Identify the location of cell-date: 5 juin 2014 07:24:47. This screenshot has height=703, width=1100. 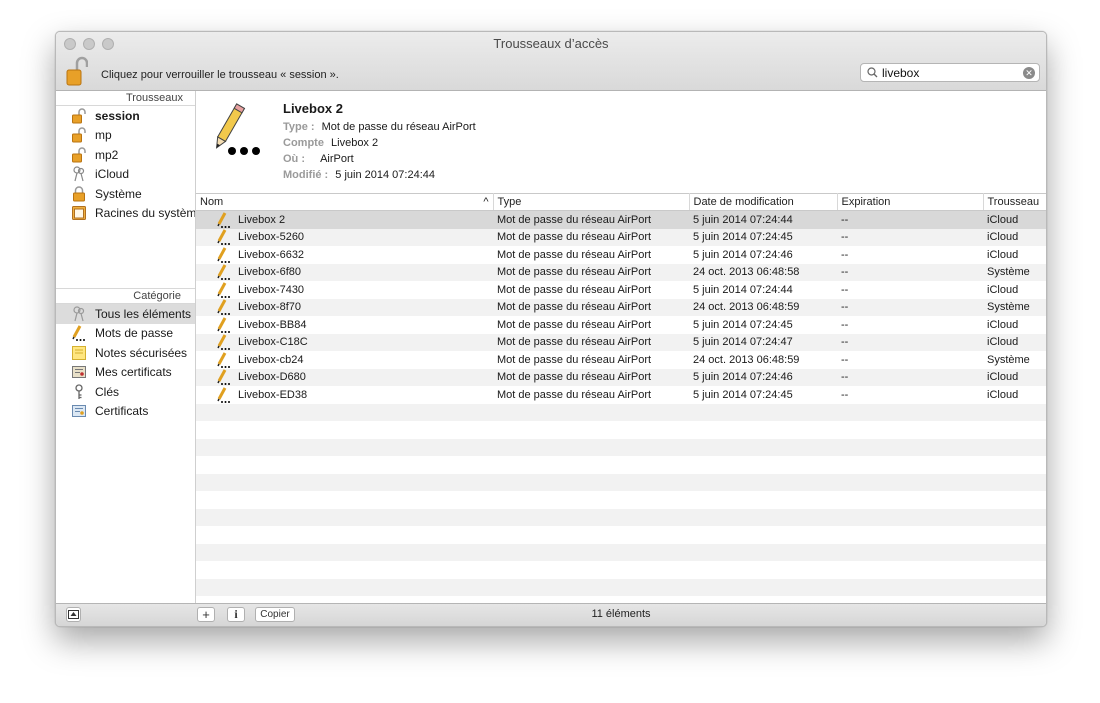
(763, 342).